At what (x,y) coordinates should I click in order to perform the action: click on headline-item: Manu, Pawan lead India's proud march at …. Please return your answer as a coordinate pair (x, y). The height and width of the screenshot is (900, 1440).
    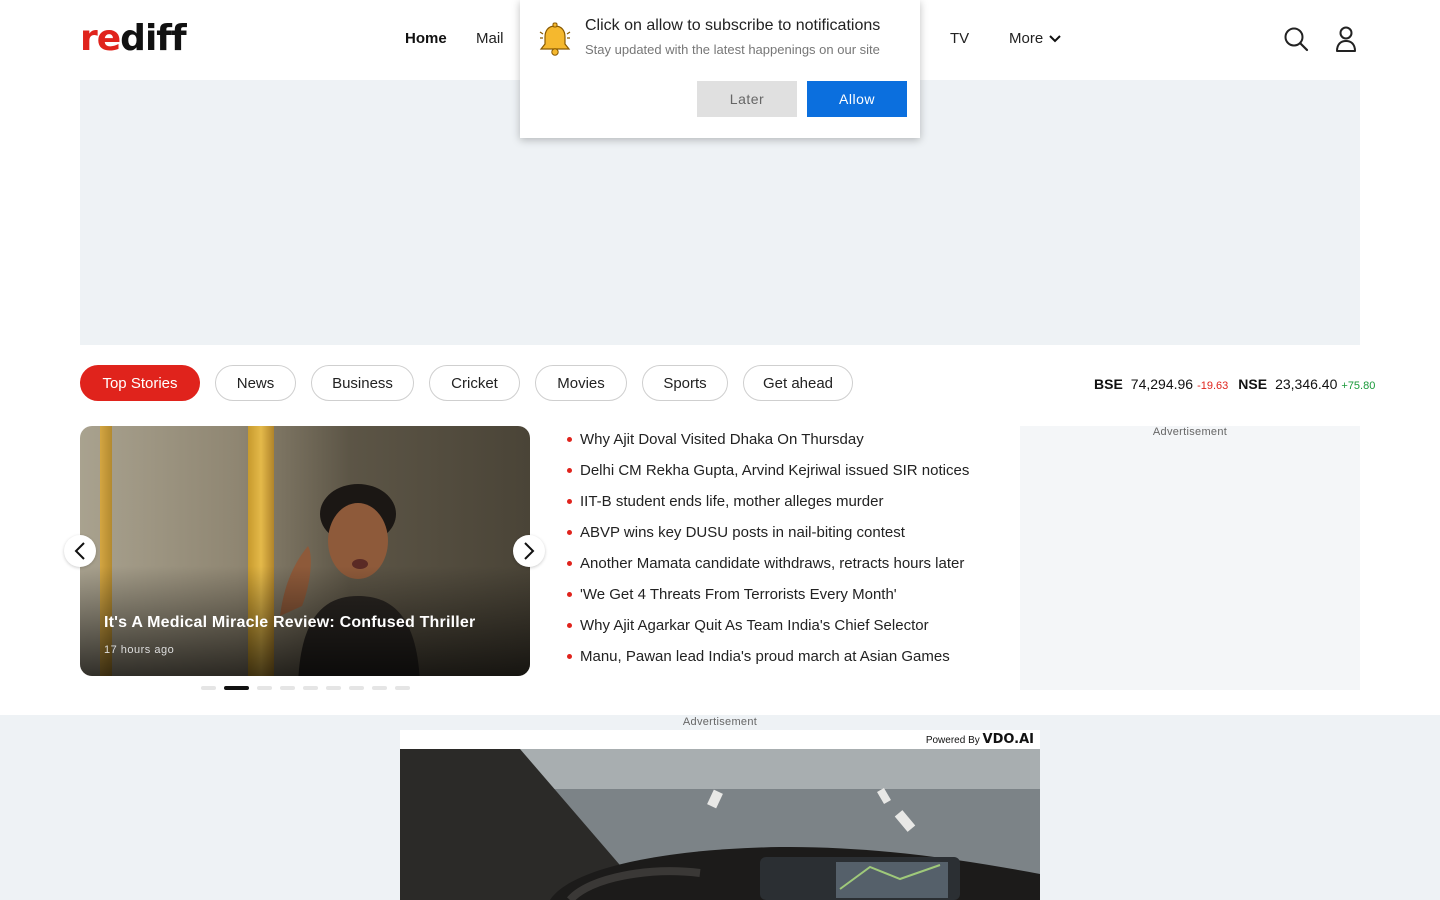
    Looking at the image, I should click on (768, 656).